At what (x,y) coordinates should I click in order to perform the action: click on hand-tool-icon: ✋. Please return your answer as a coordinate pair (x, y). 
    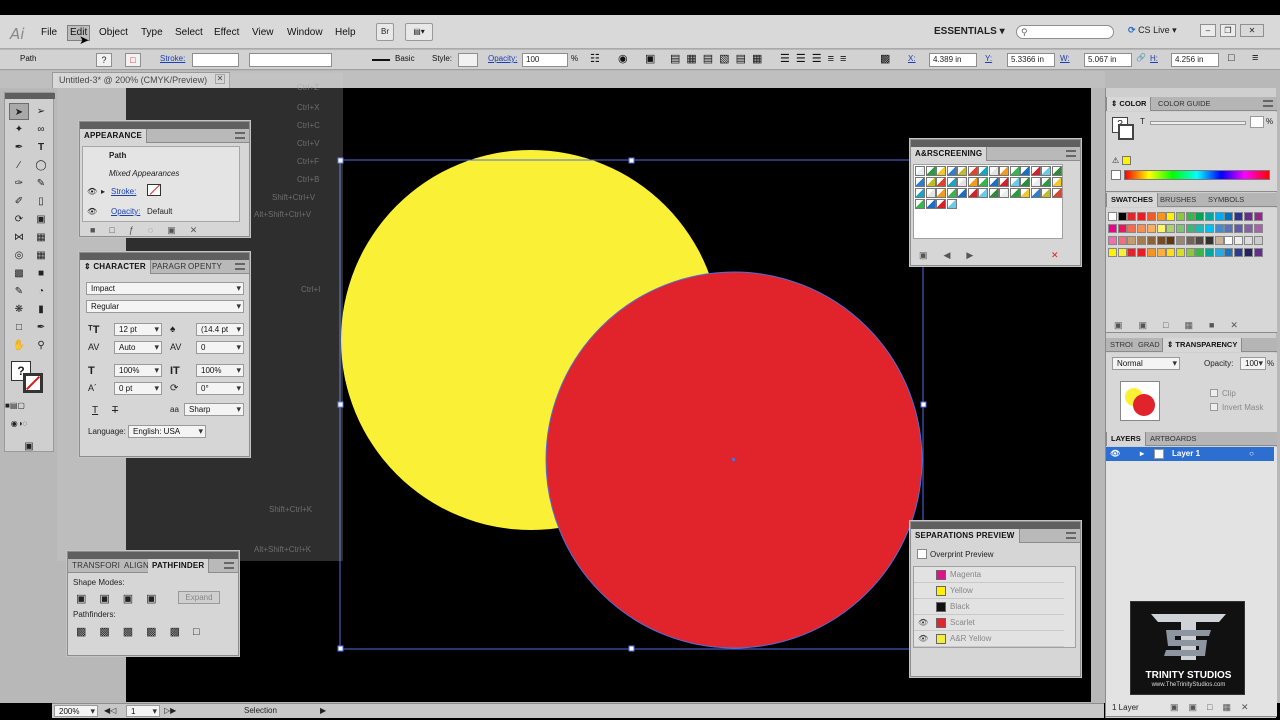
    Looking at the image, I should click on (19, 345).